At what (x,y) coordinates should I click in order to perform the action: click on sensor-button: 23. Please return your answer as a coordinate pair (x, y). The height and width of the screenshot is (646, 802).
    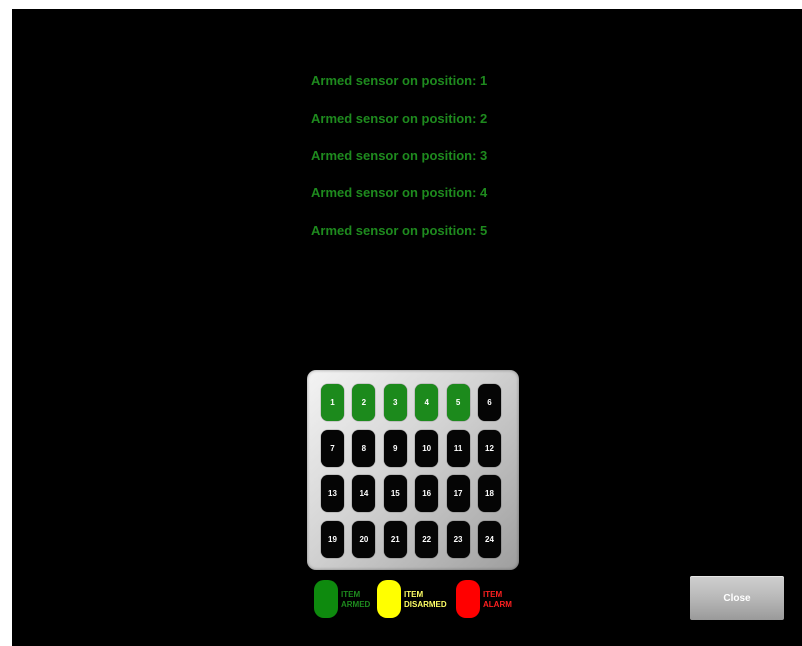
    Looking at the image, I should click on (458, 539).